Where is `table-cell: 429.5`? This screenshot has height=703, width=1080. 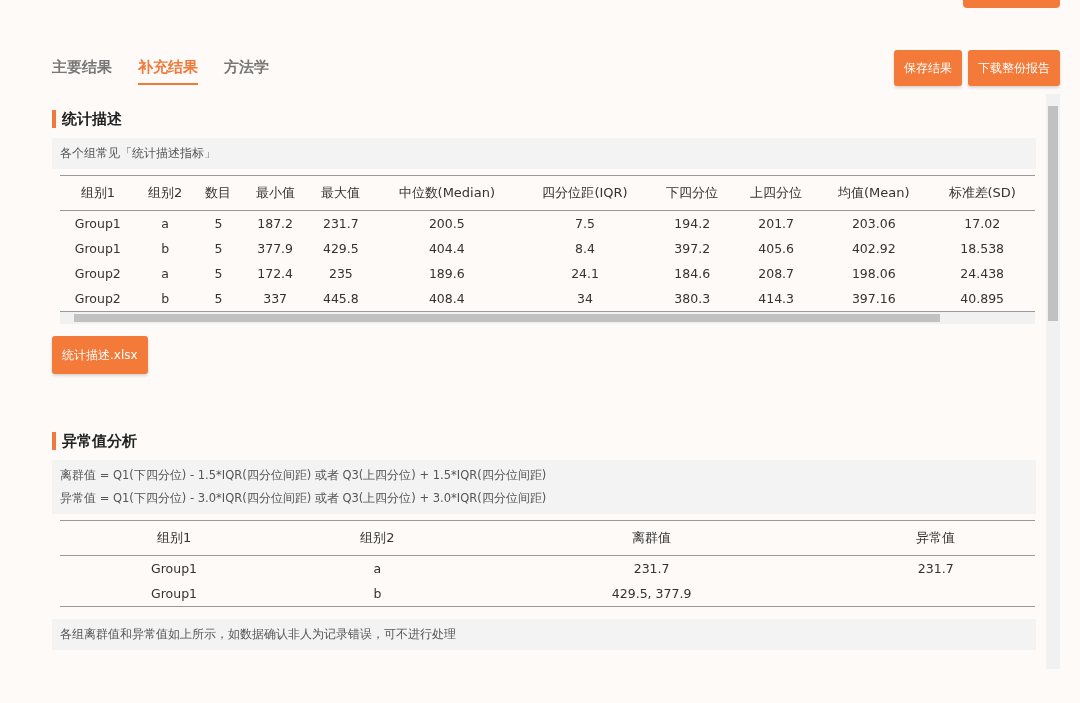
table-cell: 429.5 is located at coordinates (340, 248).